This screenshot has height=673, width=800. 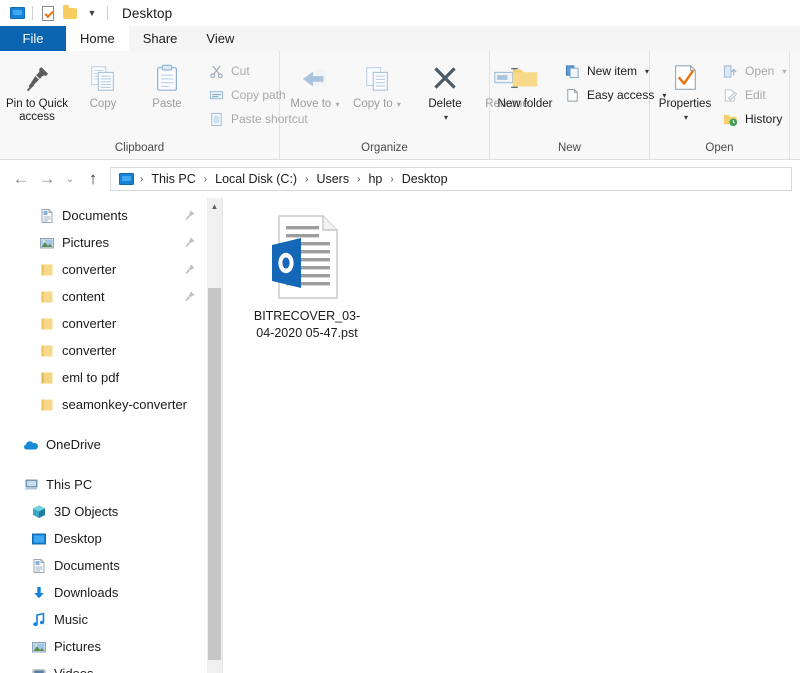 I want to click on open-caret-icon: ▾, so click(x=784, y=71).